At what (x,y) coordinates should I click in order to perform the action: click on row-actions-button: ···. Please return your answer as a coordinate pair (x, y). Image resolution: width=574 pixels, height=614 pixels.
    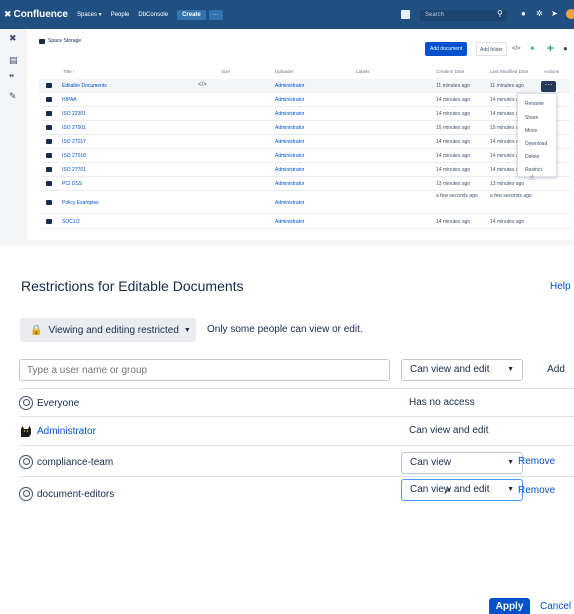
    Looking at the image, I should click on (548, 86).